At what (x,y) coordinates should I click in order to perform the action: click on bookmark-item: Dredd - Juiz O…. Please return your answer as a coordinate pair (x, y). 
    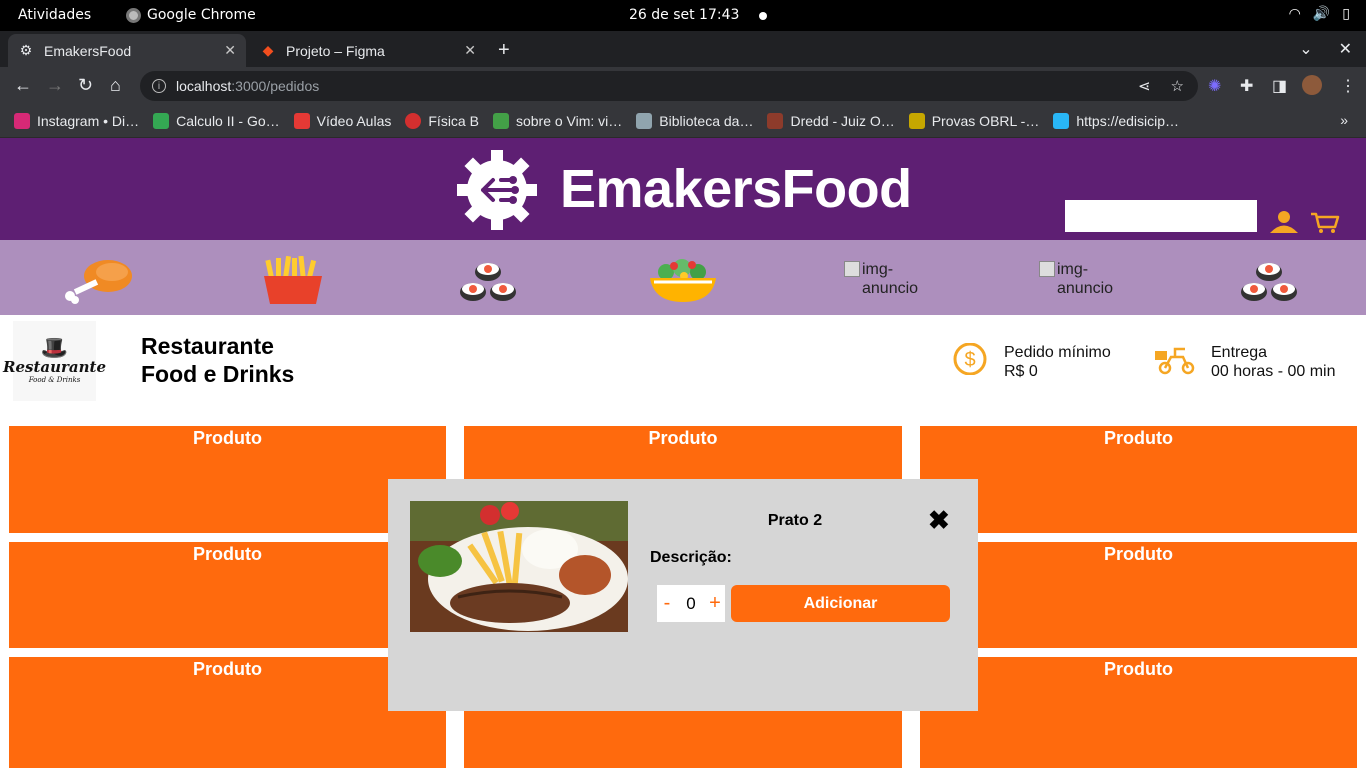
    Looking at the image, I should click on (831, 121).